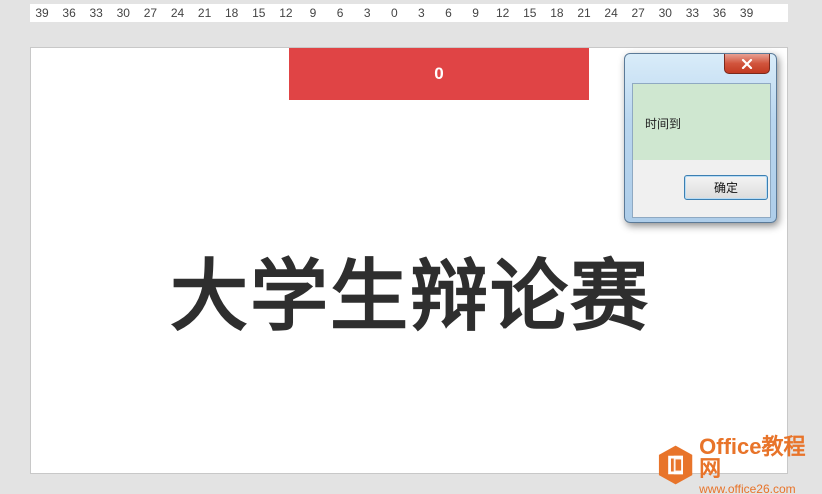 The width and height of the screenshot is (822, 494). I want to click on dialog-body: 时间到 确定, so click(701, 150).